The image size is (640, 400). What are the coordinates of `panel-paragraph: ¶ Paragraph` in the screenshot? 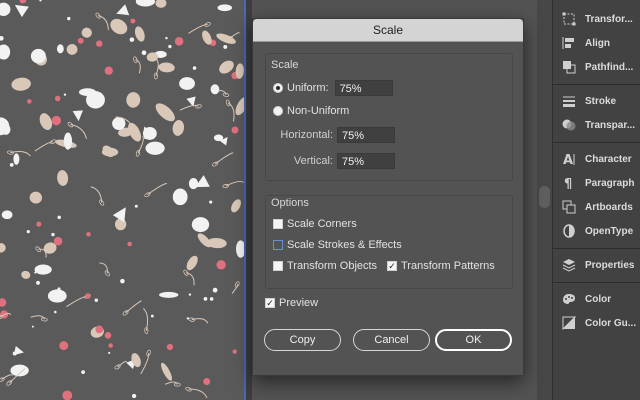 It's located at (596, 183).